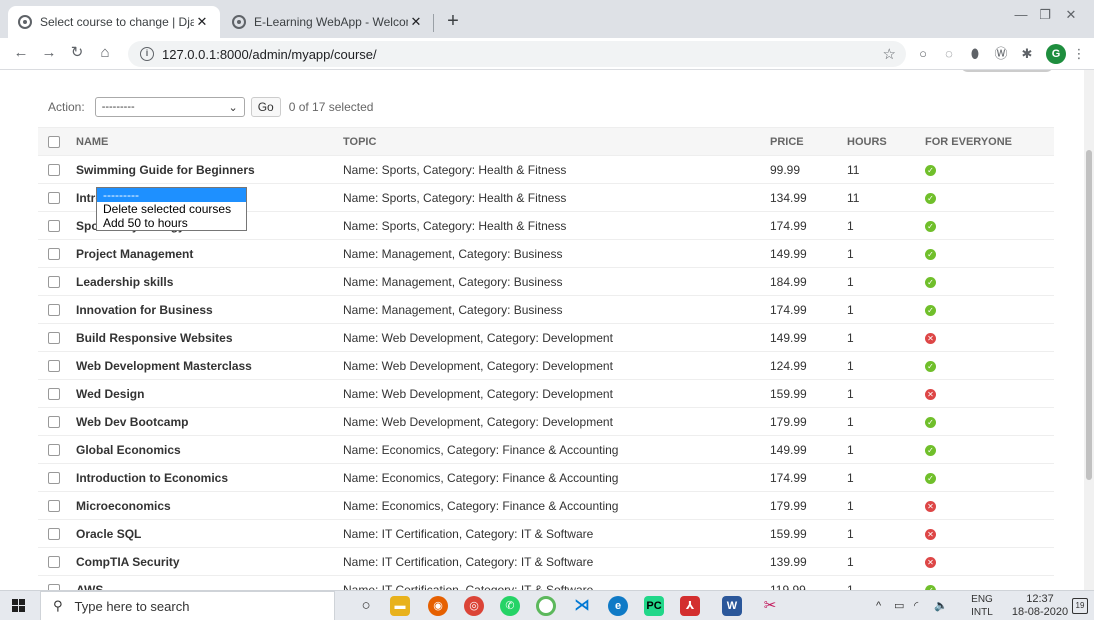 The image size is (1094, 620). What do you see at coordinates (54, 141) in the screenshot?
I see `select-all-checkbox` at bounding box center [54, 141].